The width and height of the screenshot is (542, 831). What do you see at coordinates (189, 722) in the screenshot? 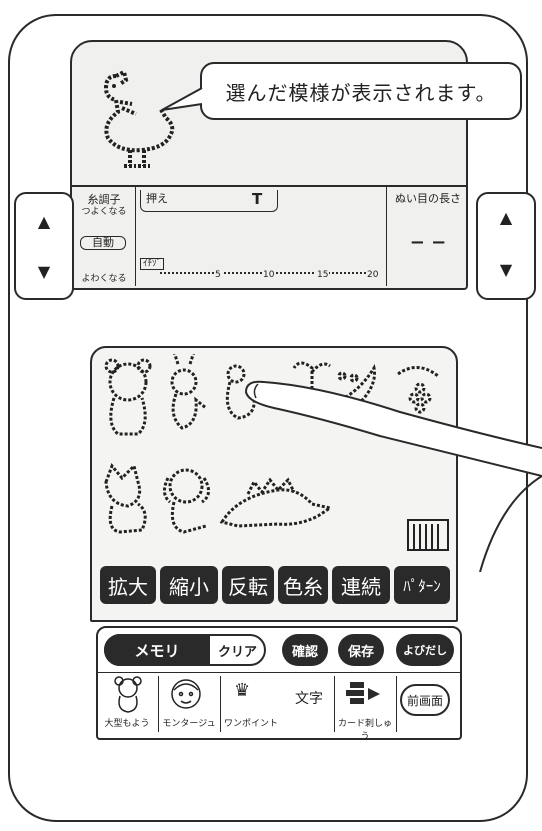
I see `montage-label: モンタージュ` at bounding box center [189, 722].